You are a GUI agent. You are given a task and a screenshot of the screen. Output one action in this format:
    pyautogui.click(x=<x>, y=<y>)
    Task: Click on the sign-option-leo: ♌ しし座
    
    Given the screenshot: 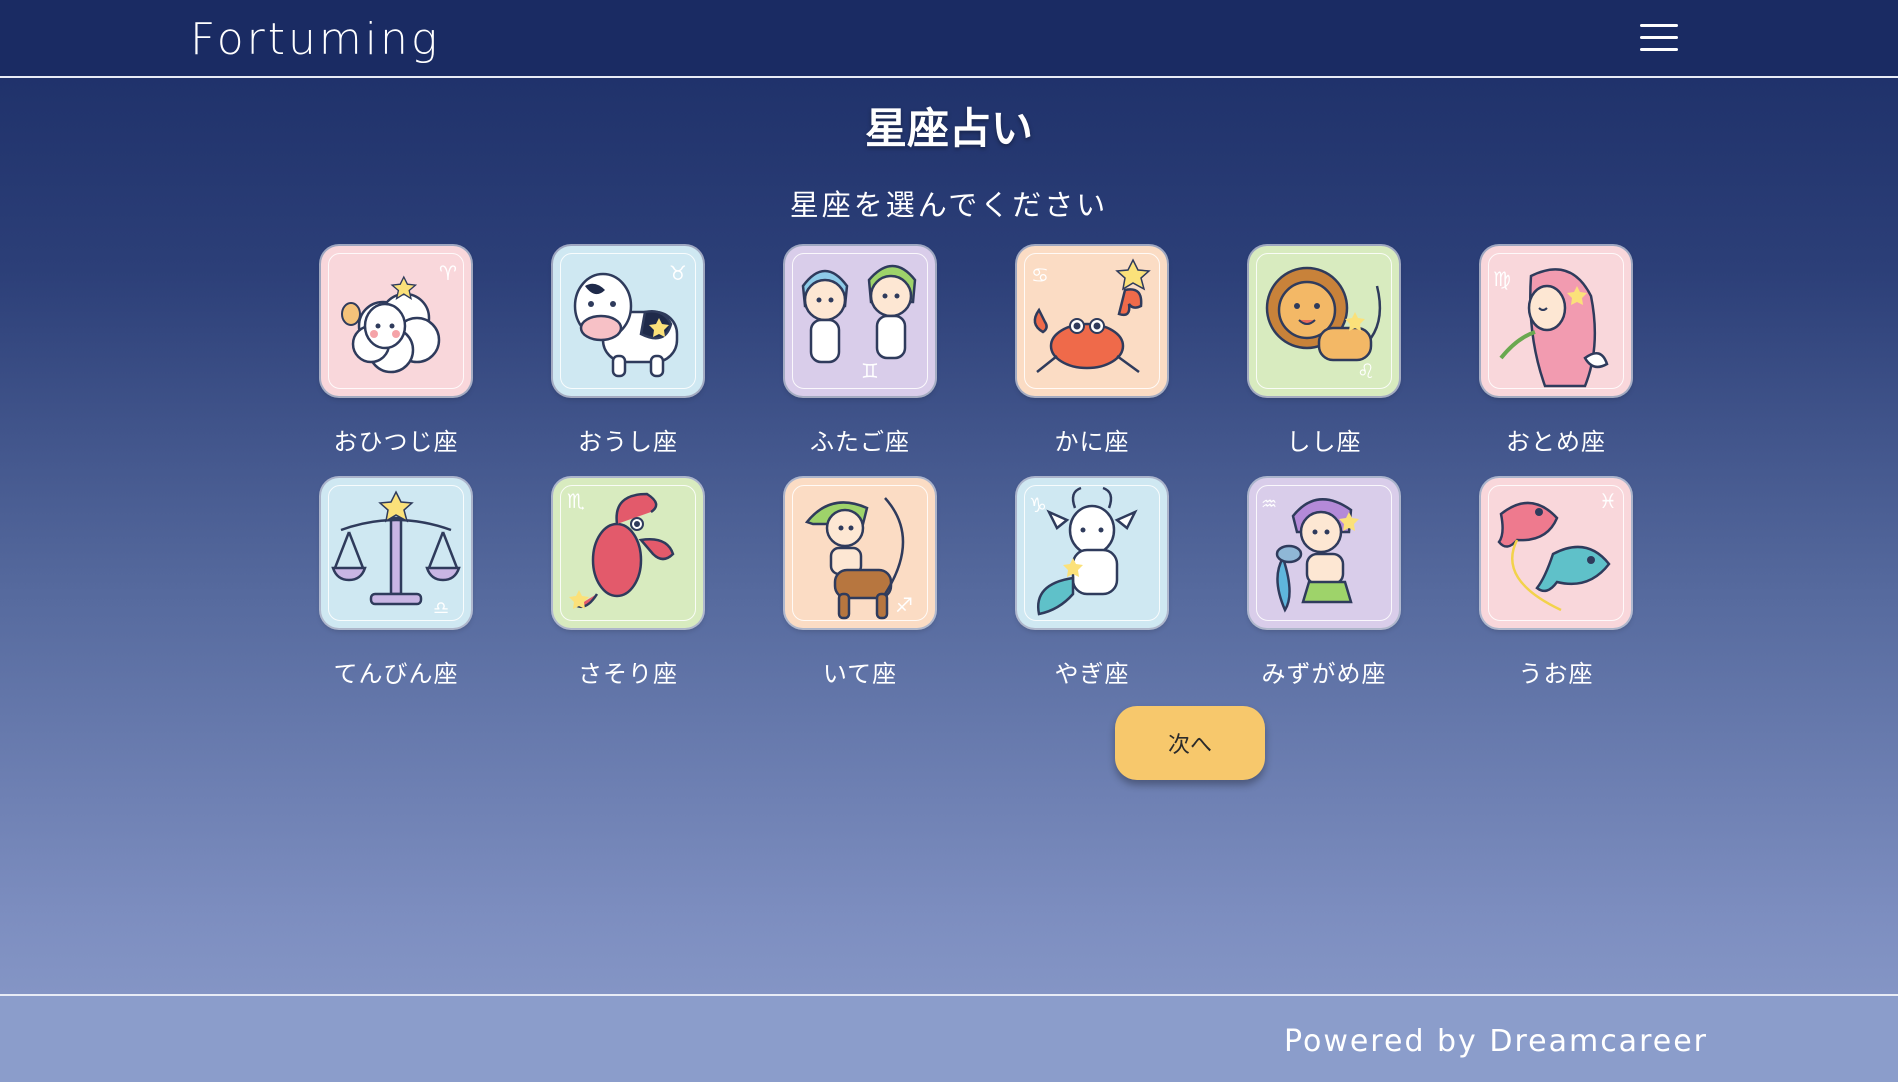 What is the action you would take?
    pyautogui.click(x=1324, y=362)
    